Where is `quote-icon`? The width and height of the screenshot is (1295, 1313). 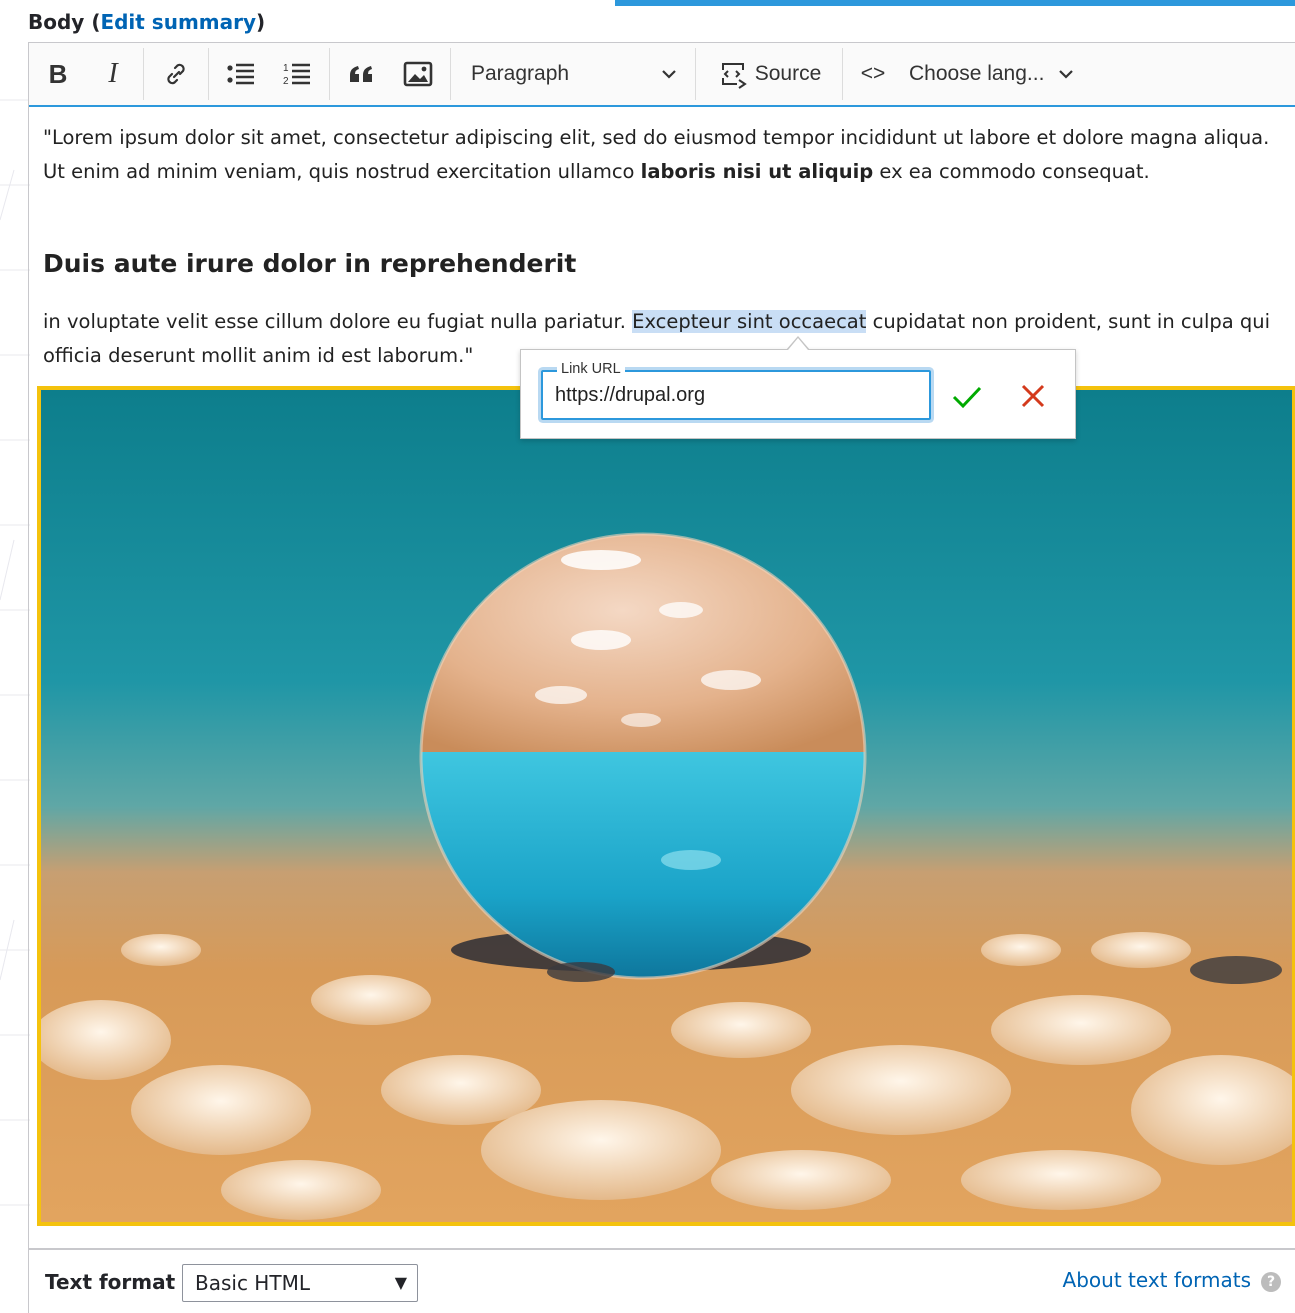 quote-icon is located at coordinates (361, 74).